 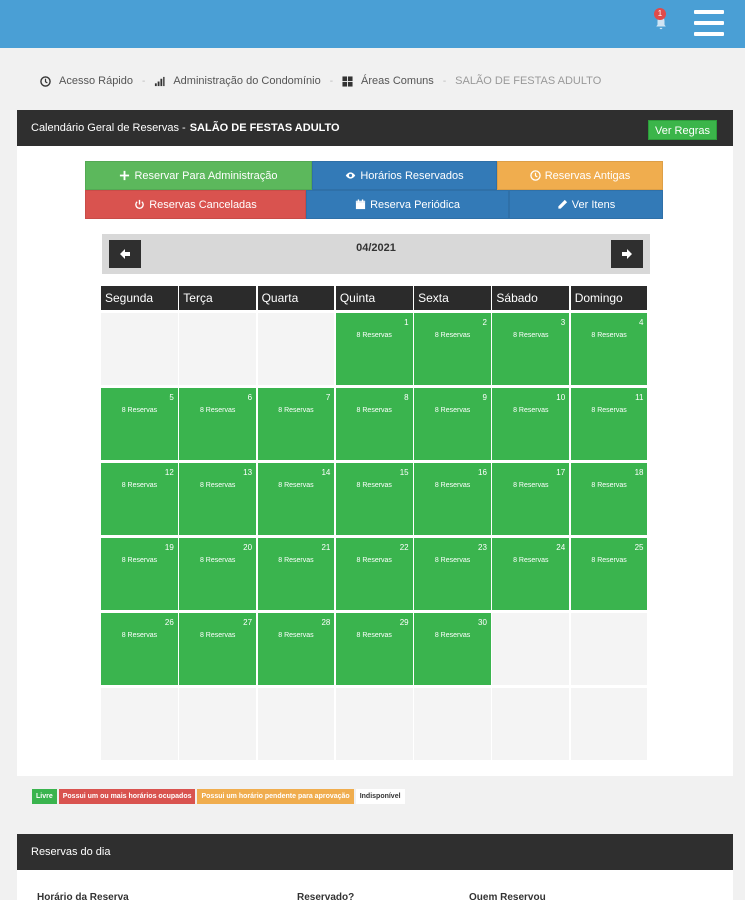 What do you see at coordinates (452, 574) in the screenshot?
I see `calendar-day-cell: 23 8 Reservas` at bounding box center [452, 574].